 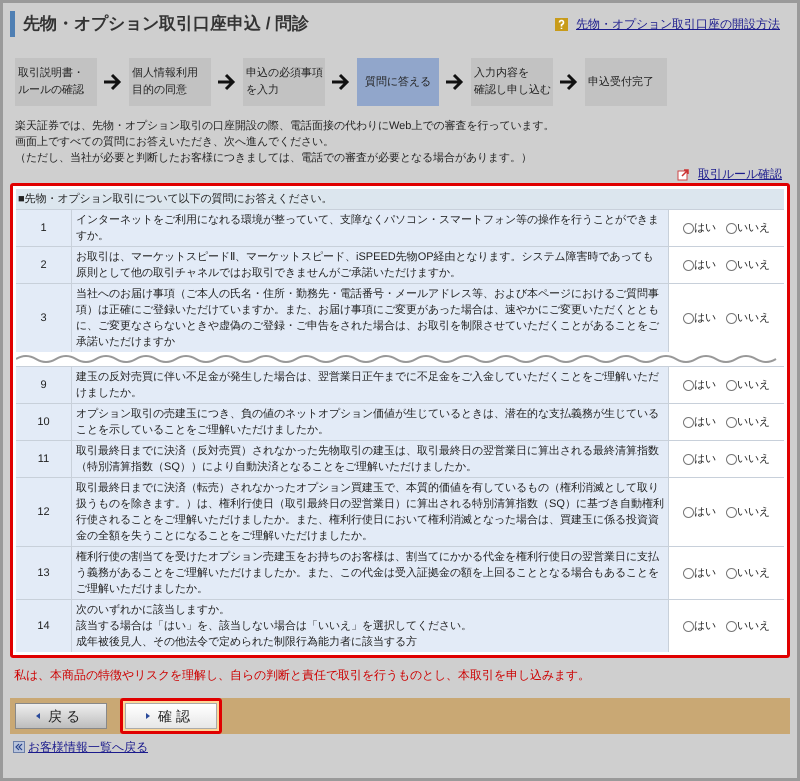 What do you see at coordinates (370, 228) in the screenshot?
I see `question-text: インターネットをご利用になれる環境が整っていて、支障なくパソコン・スマートフォン等の操作を行うことができますか。` at bounding box center [370, 228].